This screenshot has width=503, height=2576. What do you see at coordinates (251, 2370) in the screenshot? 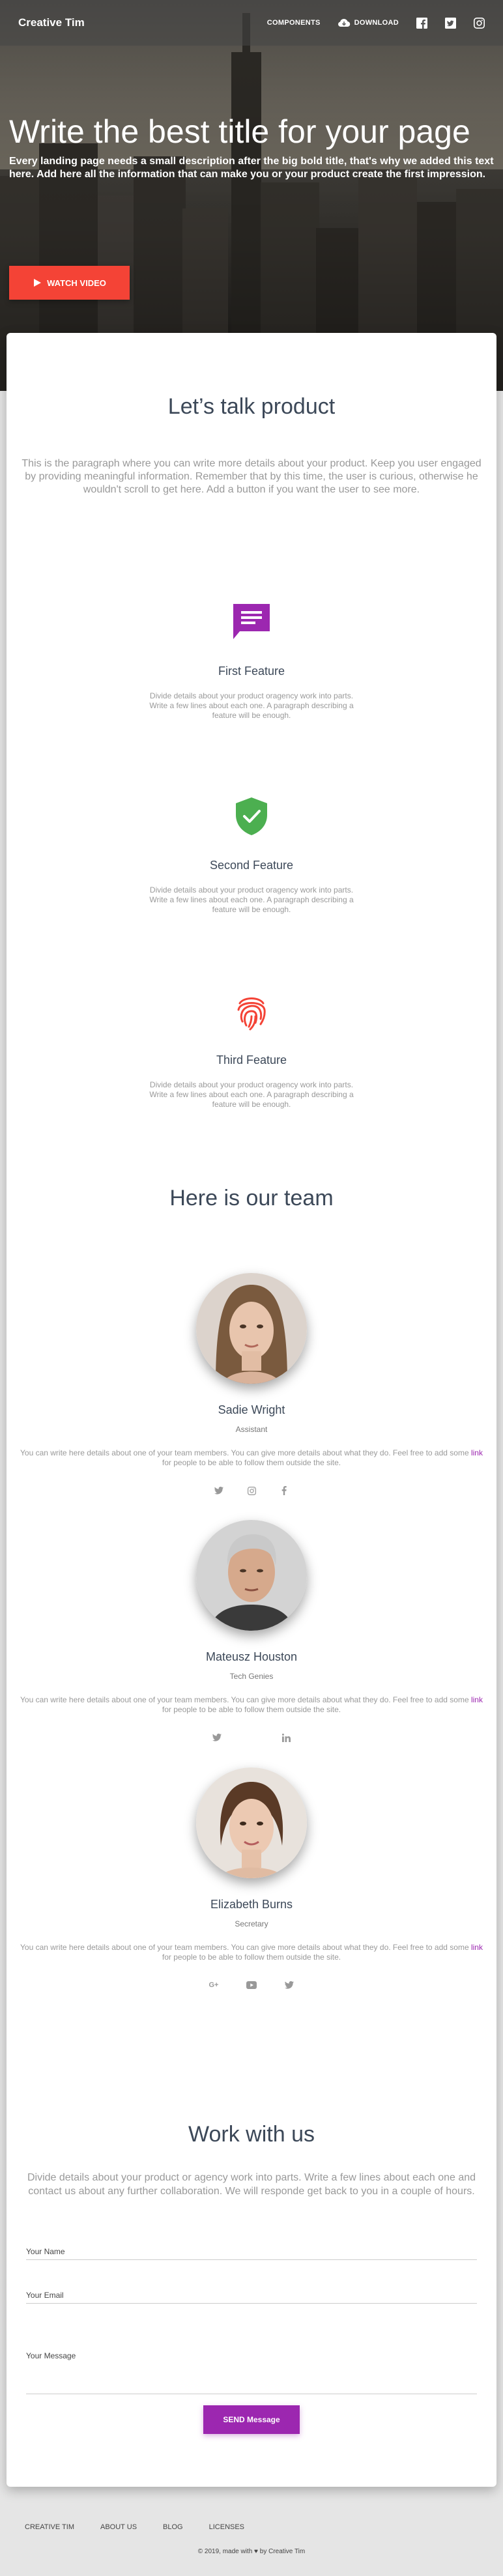
I see `message-field: Your Message` at bounding box center [251, 2370].